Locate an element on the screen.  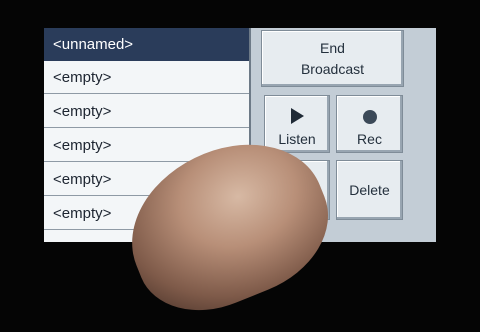
rec-button: Rec is located at coordinates (369, 124).